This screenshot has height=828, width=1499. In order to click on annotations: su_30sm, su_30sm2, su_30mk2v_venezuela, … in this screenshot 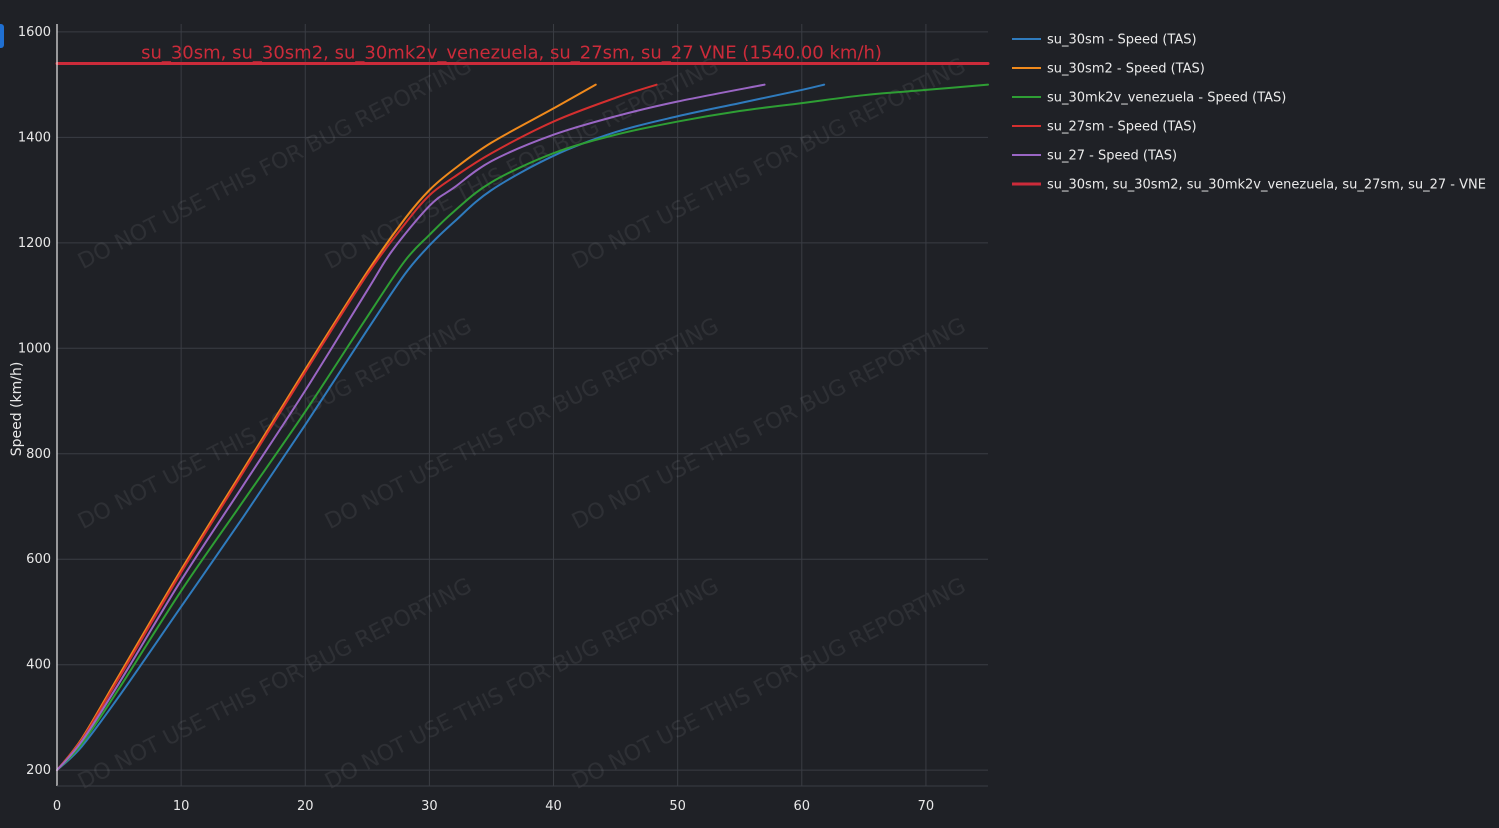, I will do `click(511, 53)`.